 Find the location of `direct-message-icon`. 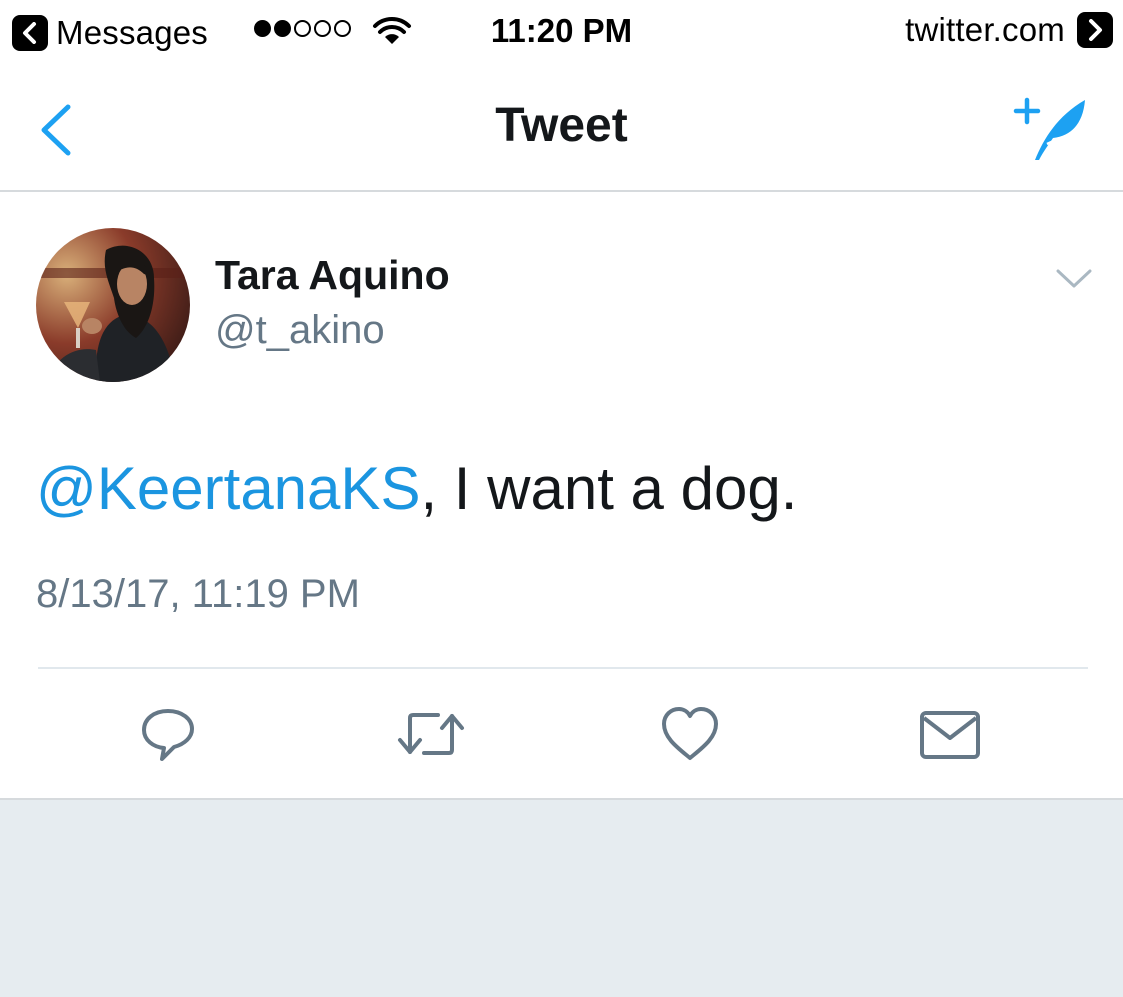

direct-message-icon is located at coordinates (950, 736).